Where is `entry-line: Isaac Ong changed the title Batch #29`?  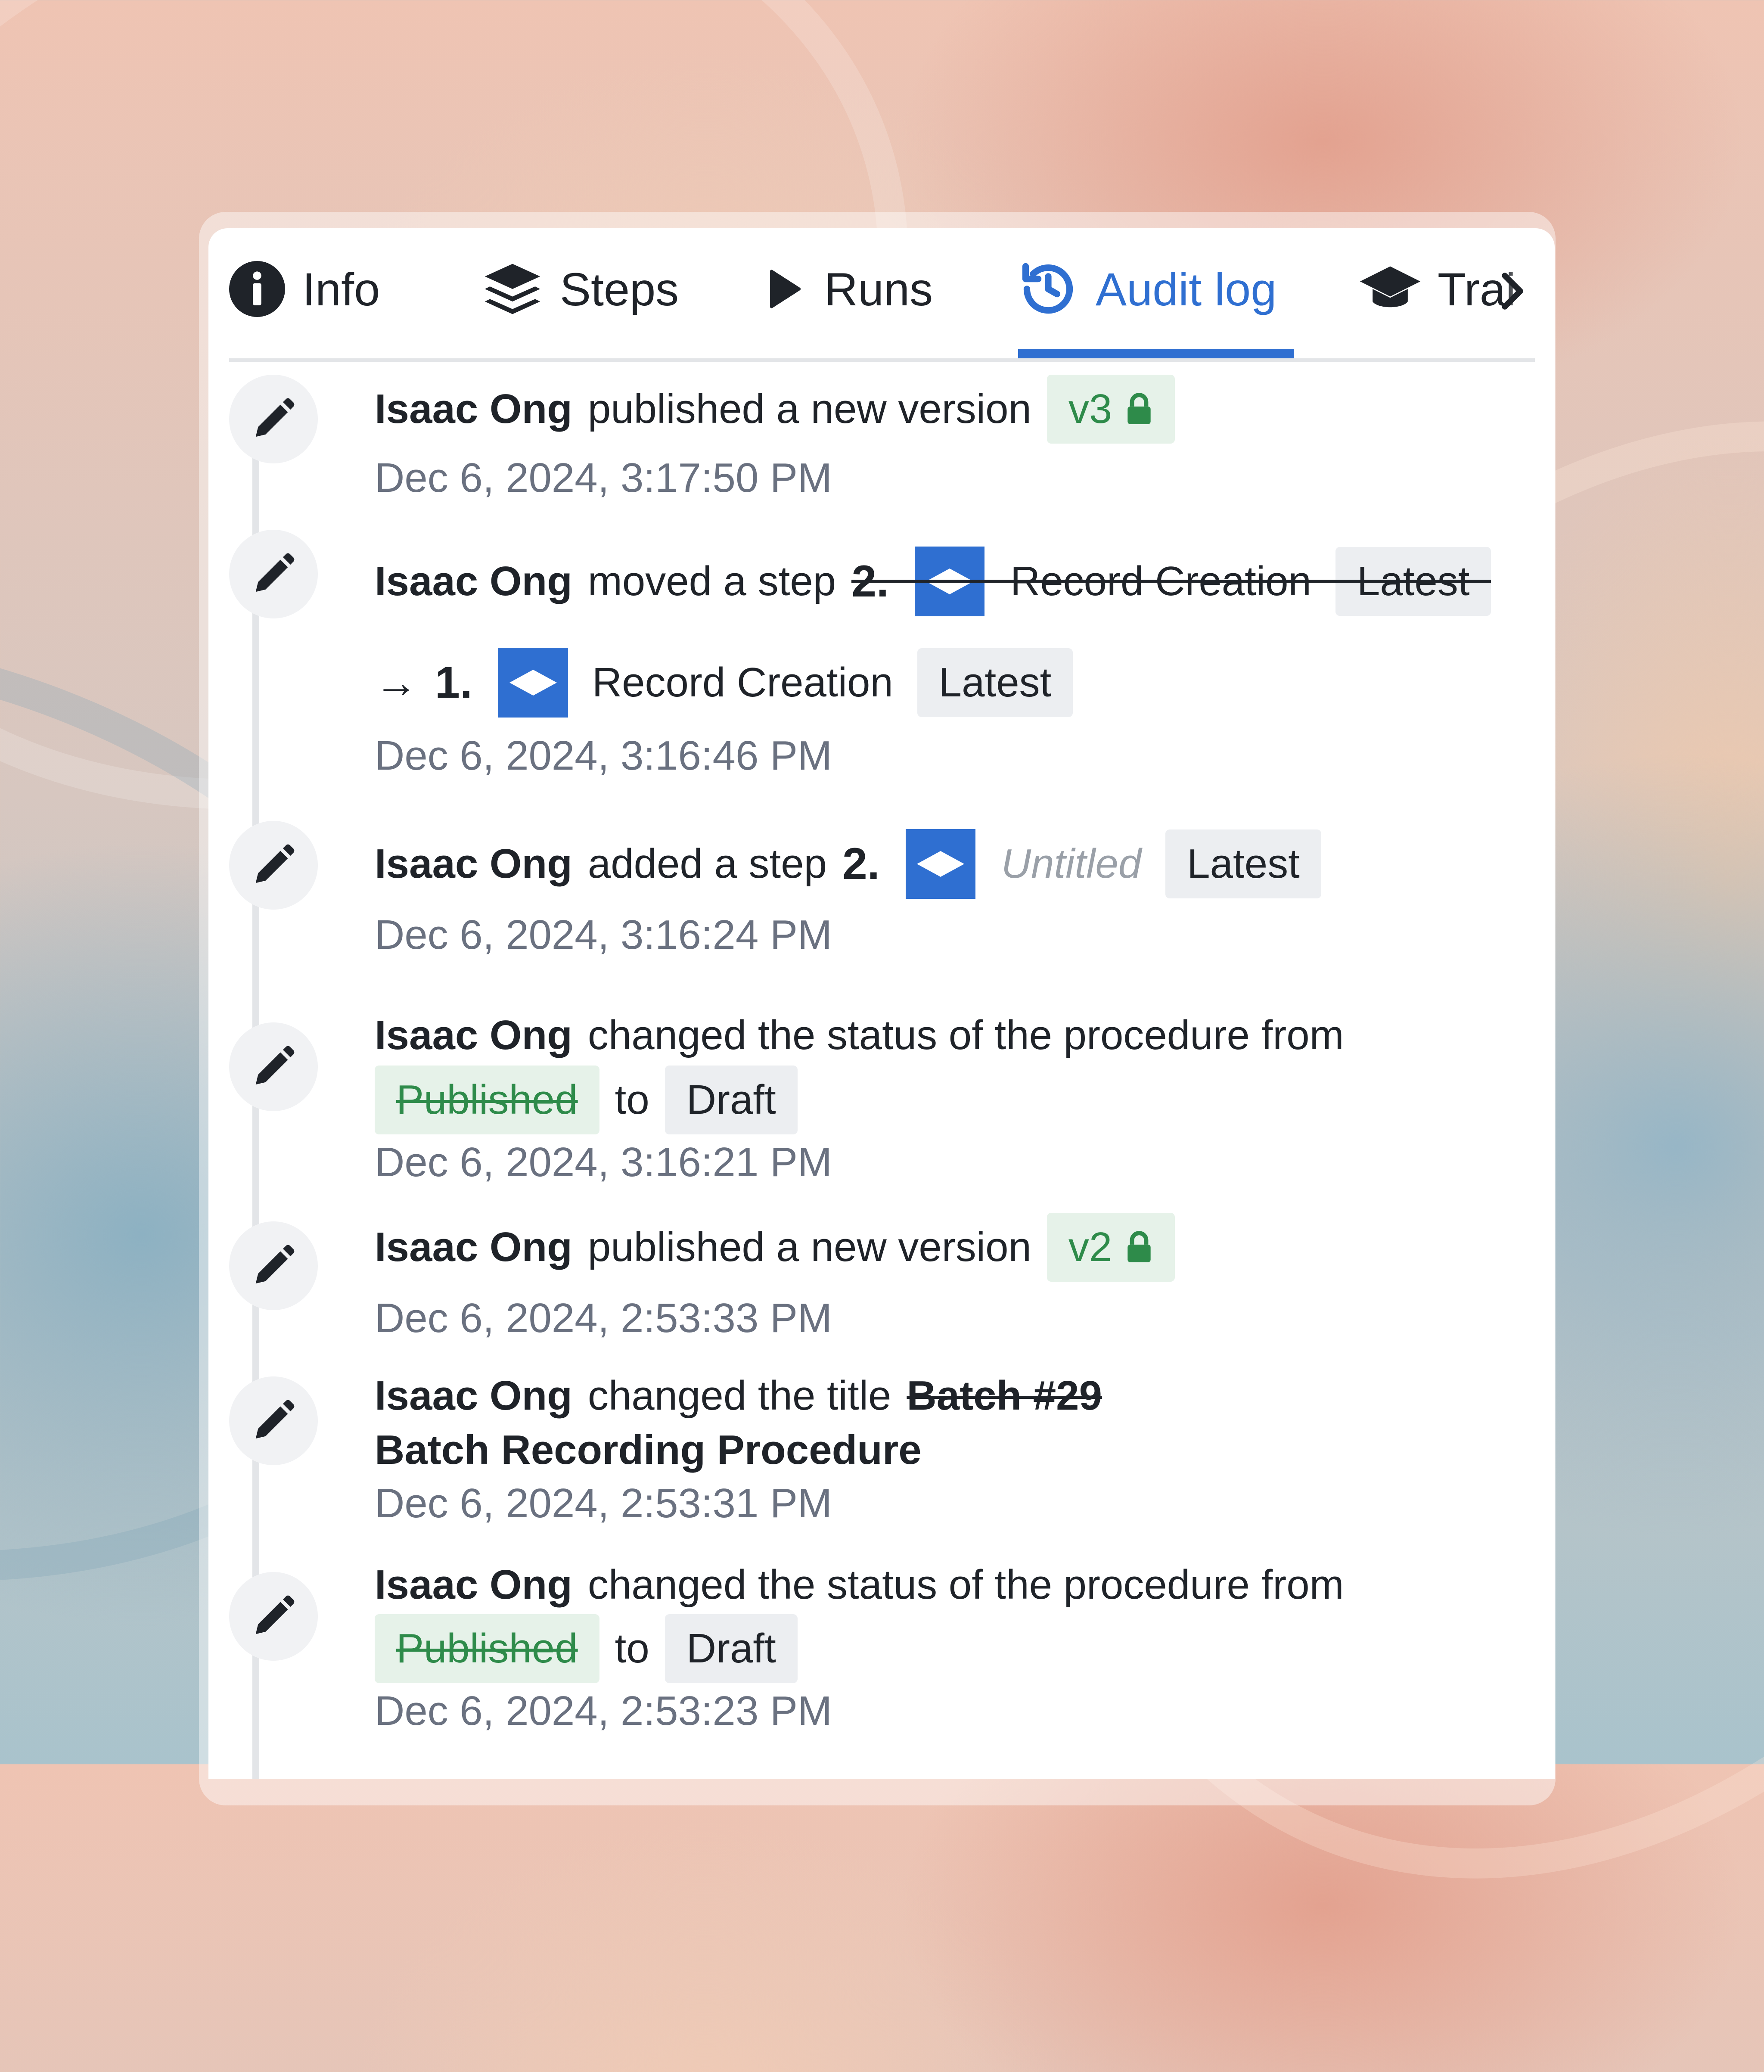 entry-line: Isaac Ong changed the title Batch #29 is located at coordinates (738, 1396).